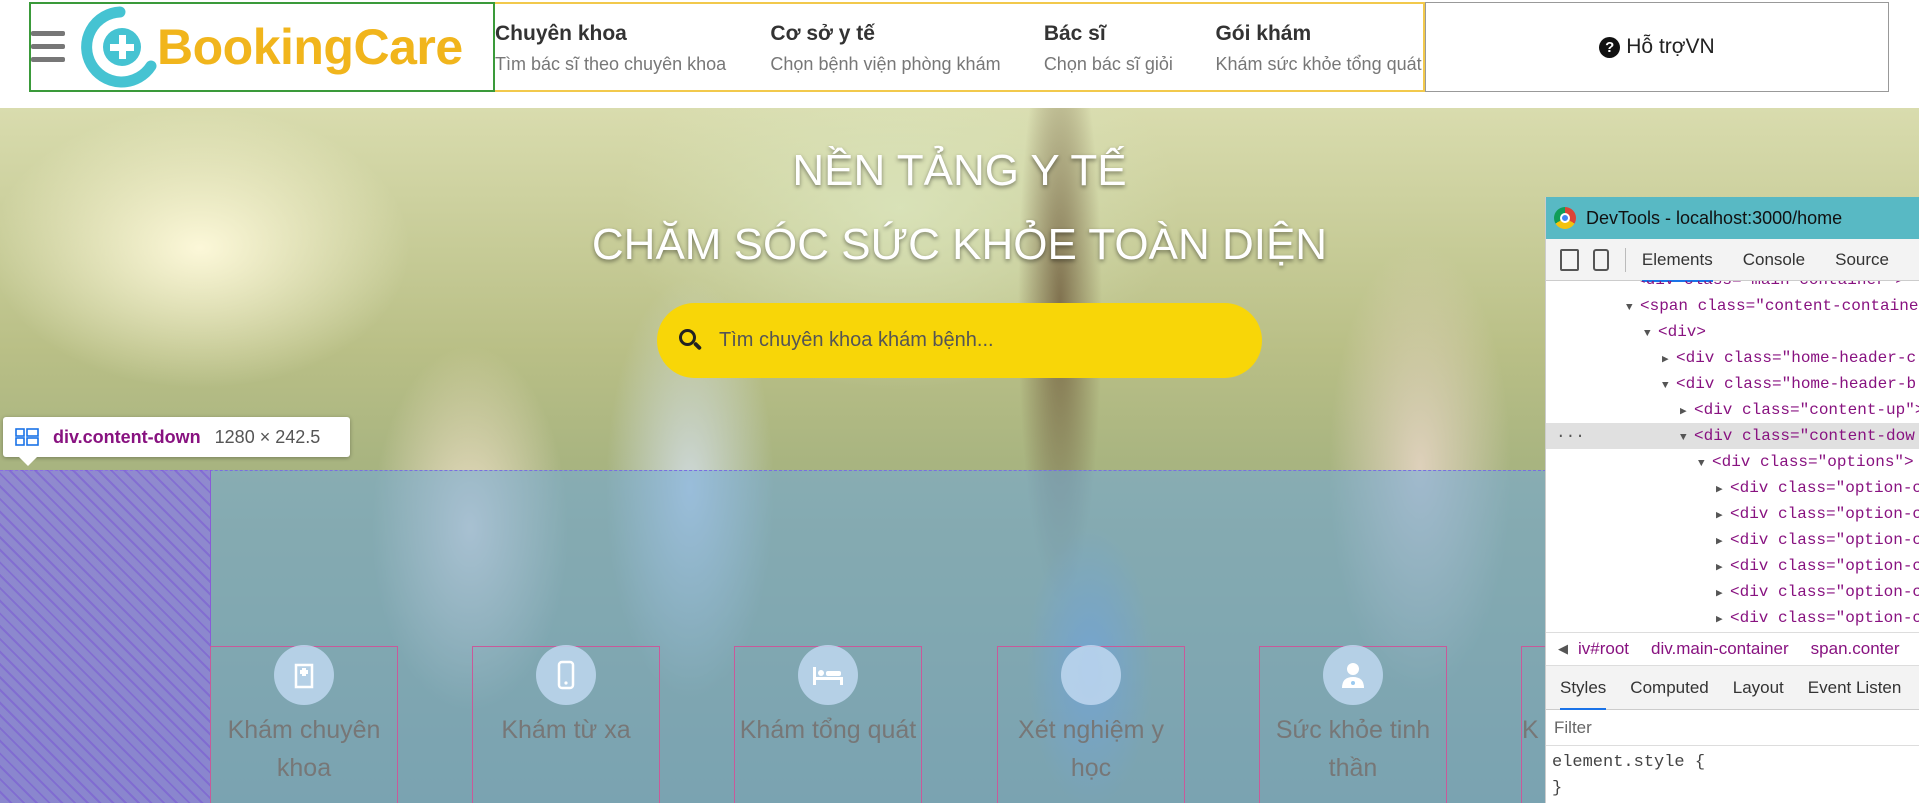 Image resolution: width=1919 pixels, height=803 pixels. I want to click on banner-title-line1: NỀN TẢNG Y TẾ, so click(959, 170).